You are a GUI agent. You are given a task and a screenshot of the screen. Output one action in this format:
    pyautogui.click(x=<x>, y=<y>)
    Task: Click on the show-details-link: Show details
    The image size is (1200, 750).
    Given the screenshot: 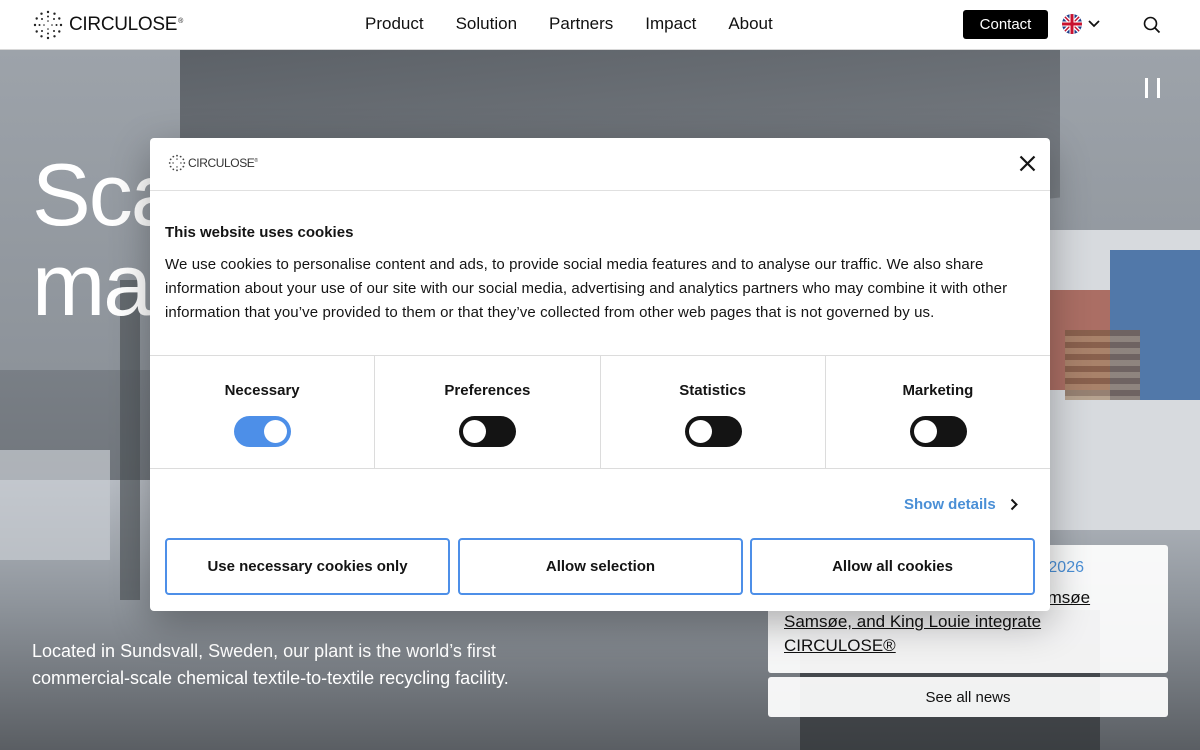 What is the action you would take?
    pyautogui.click(x=961, y=504)
    